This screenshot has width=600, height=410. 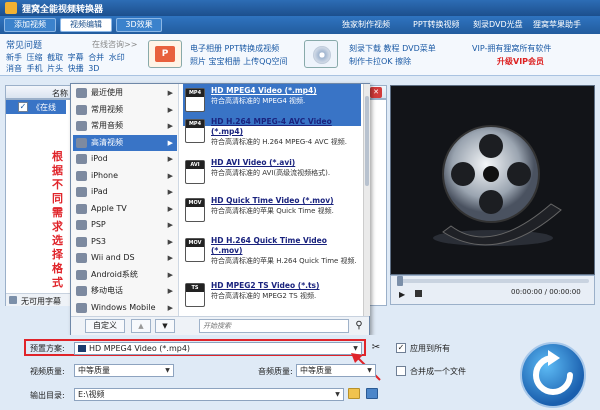 I want to click on faq-row-2: 消音 手机 片头 快播 3D, so click(x=52, y=68).